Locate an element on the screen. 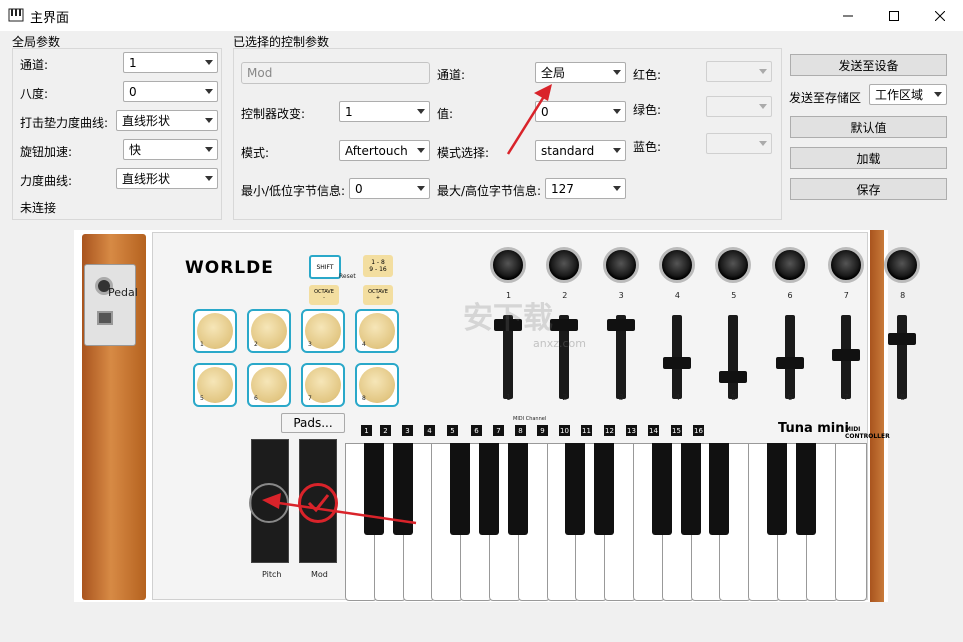  octave-value: 0 is located at coordinates (133, 91).